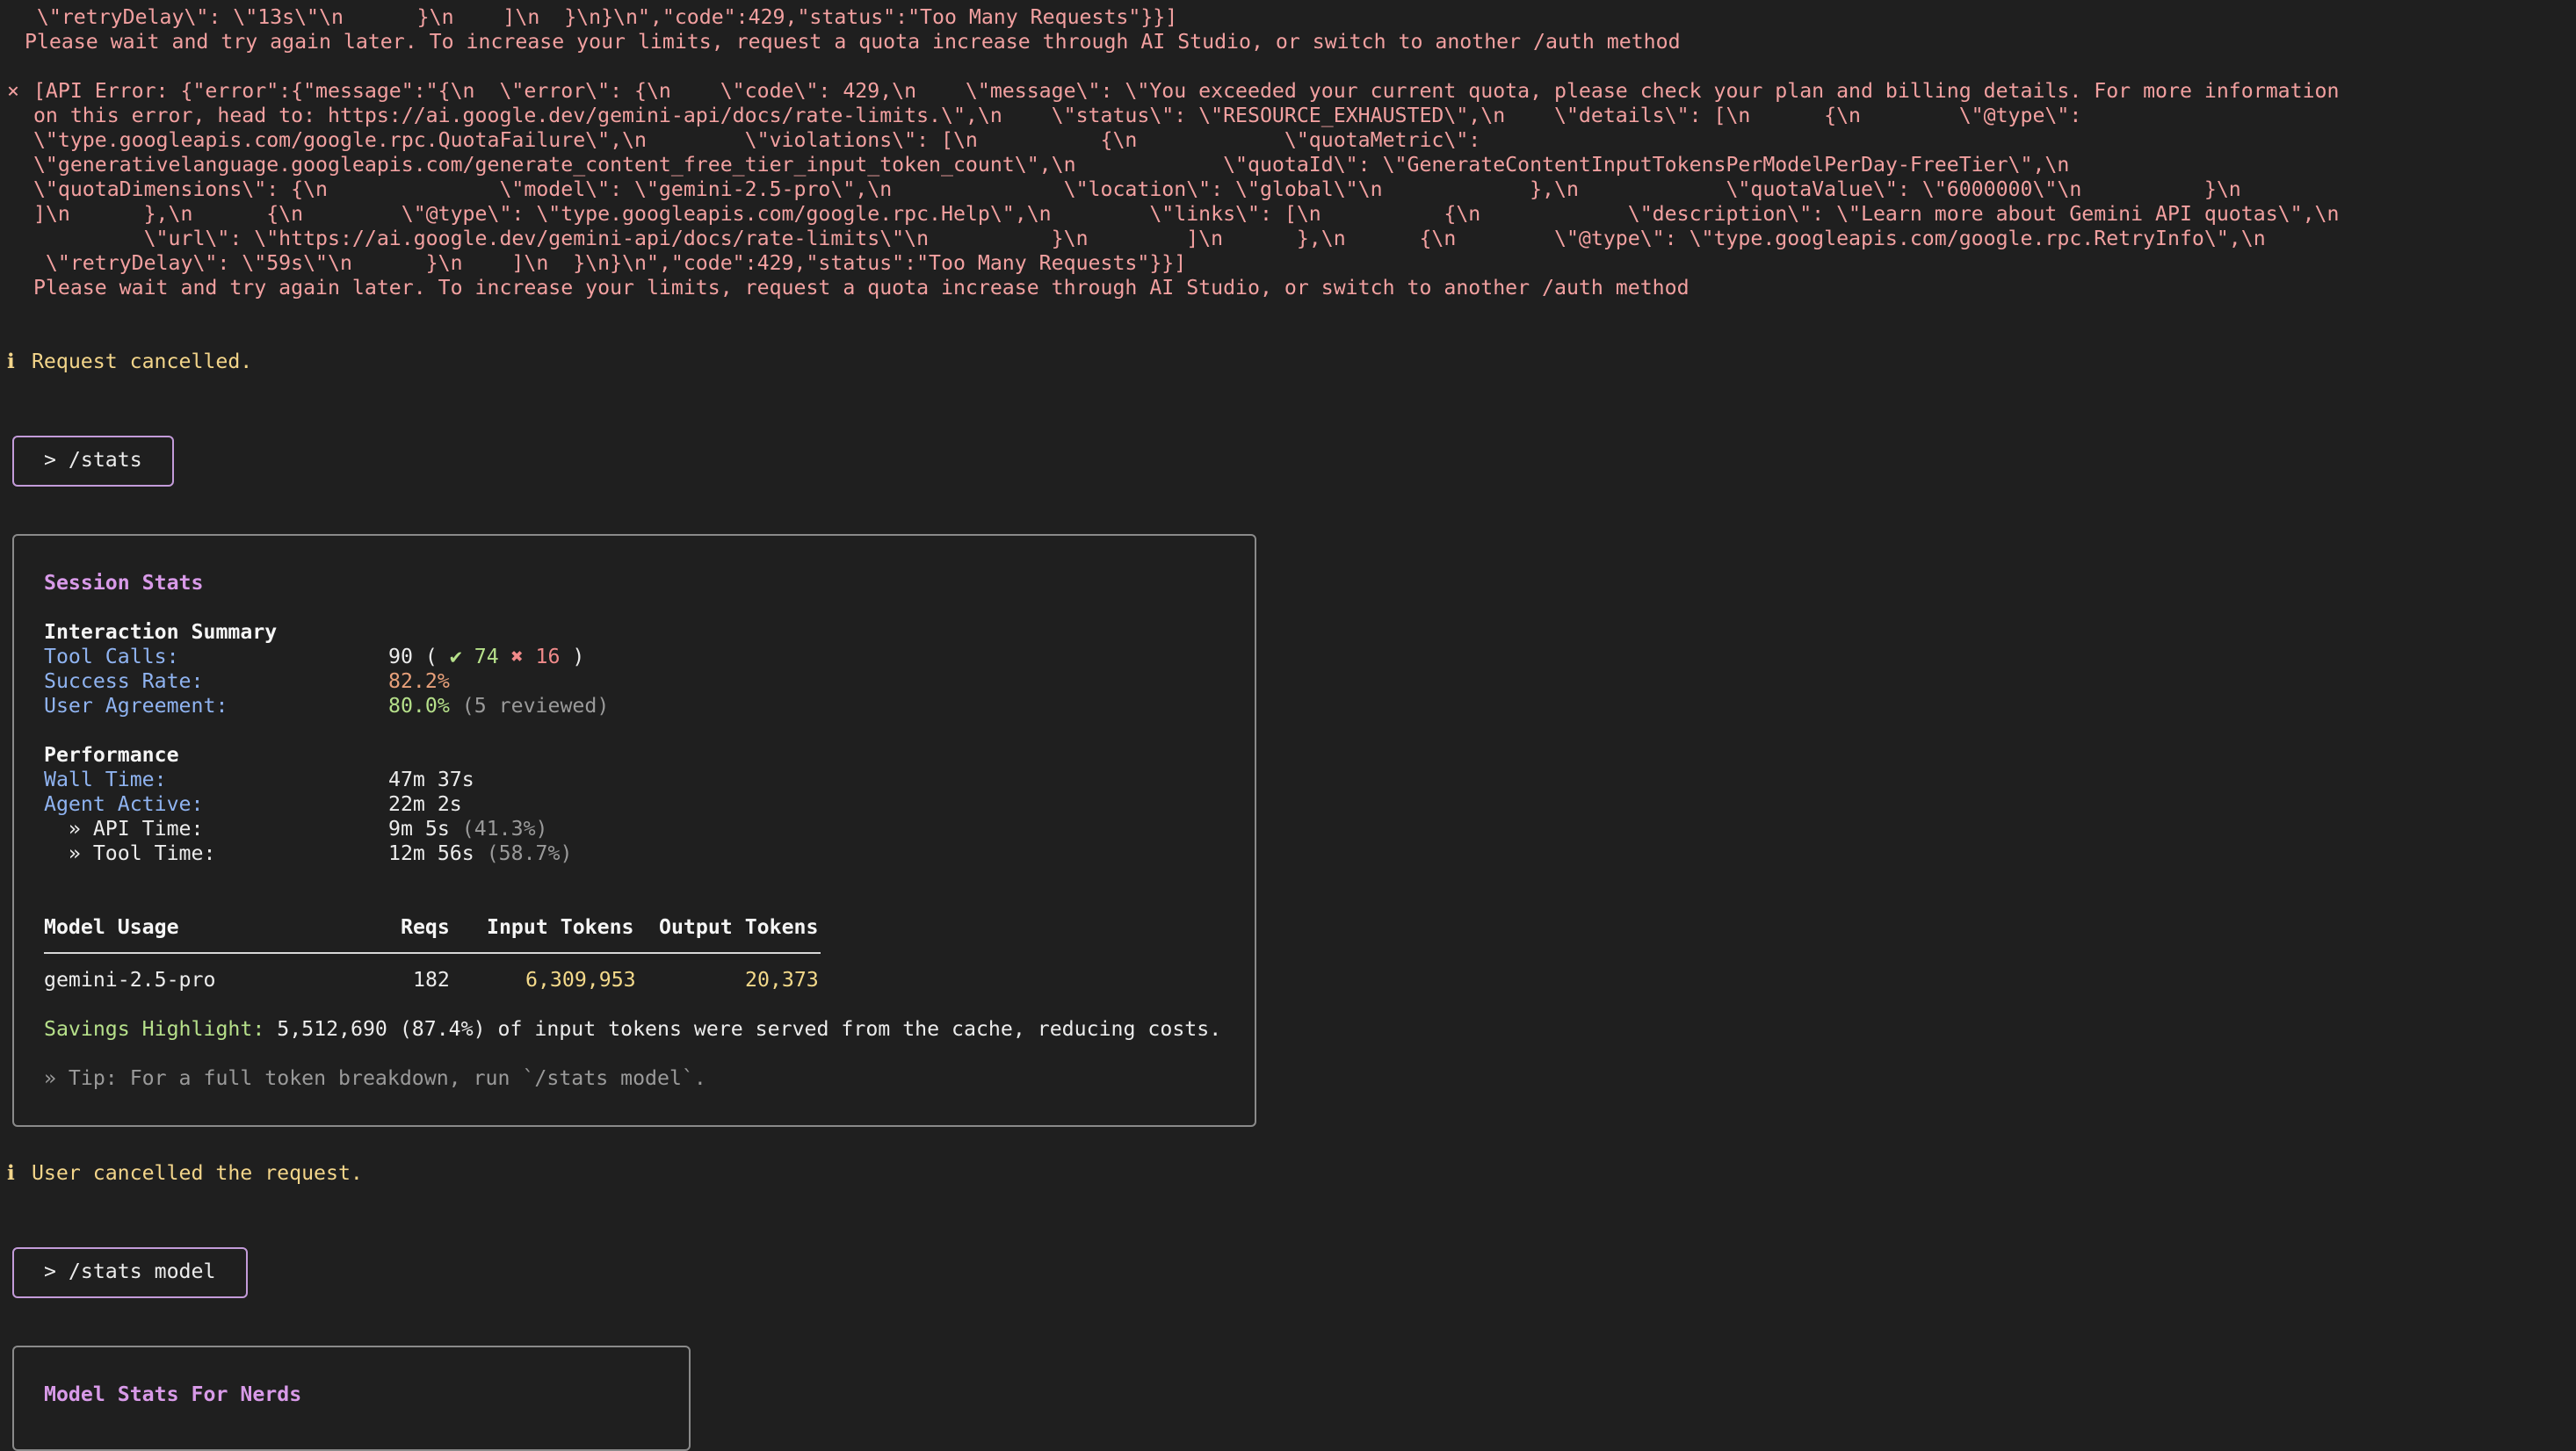 Image resolution: width=2576 pixels, height=1451 pixels. Describe the element at coordinates (431, 980) in the screenshot. I see `table-cell-reqs: 182` at that location.